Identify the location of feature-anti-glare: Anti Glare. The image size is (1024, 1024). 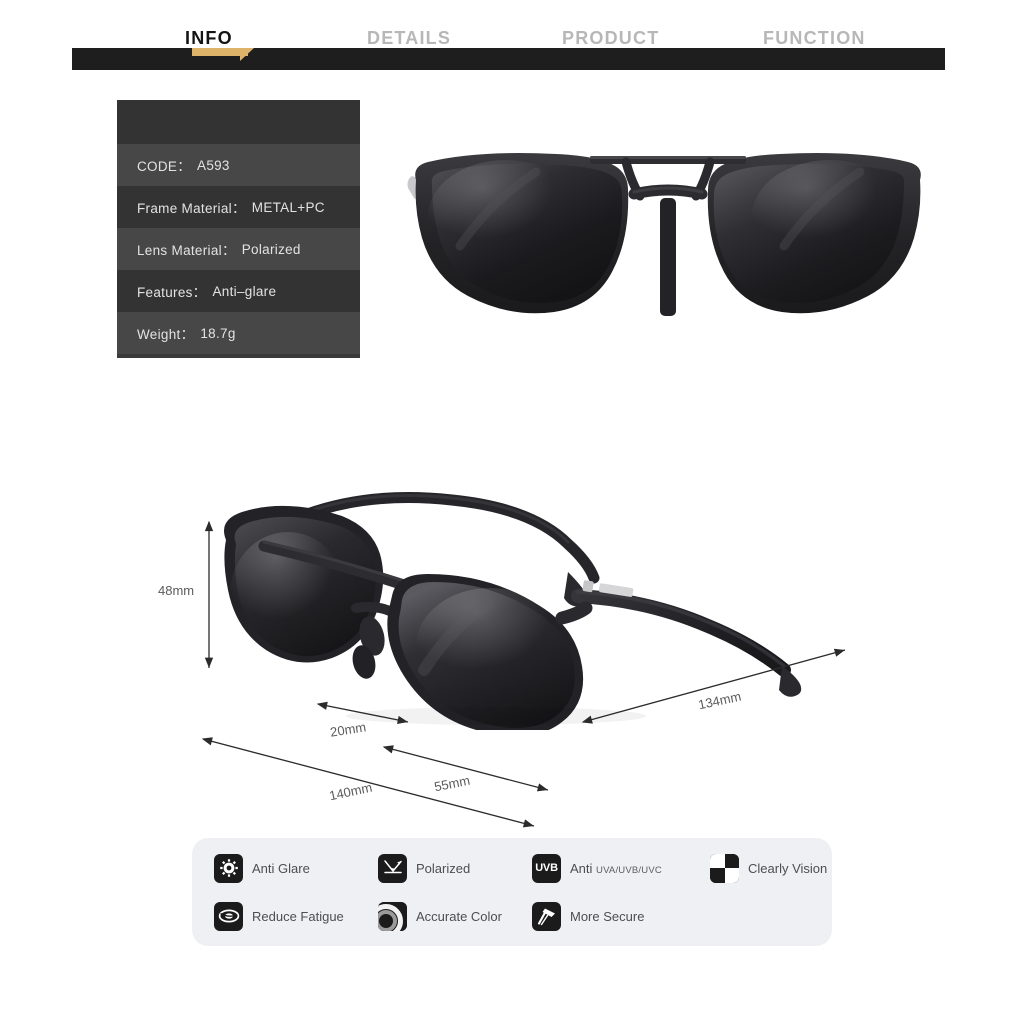
(262, 868).